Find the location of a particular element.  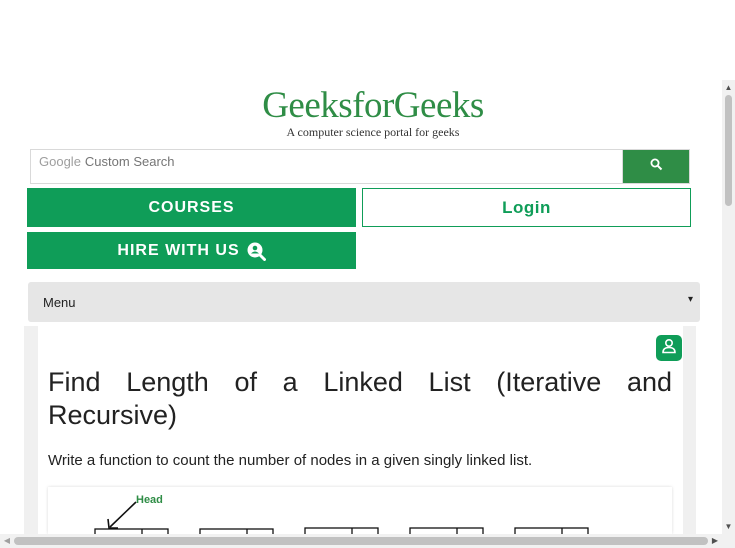

hire-with-us-button: HIRE WITH US is located at coordinates (191, 250).